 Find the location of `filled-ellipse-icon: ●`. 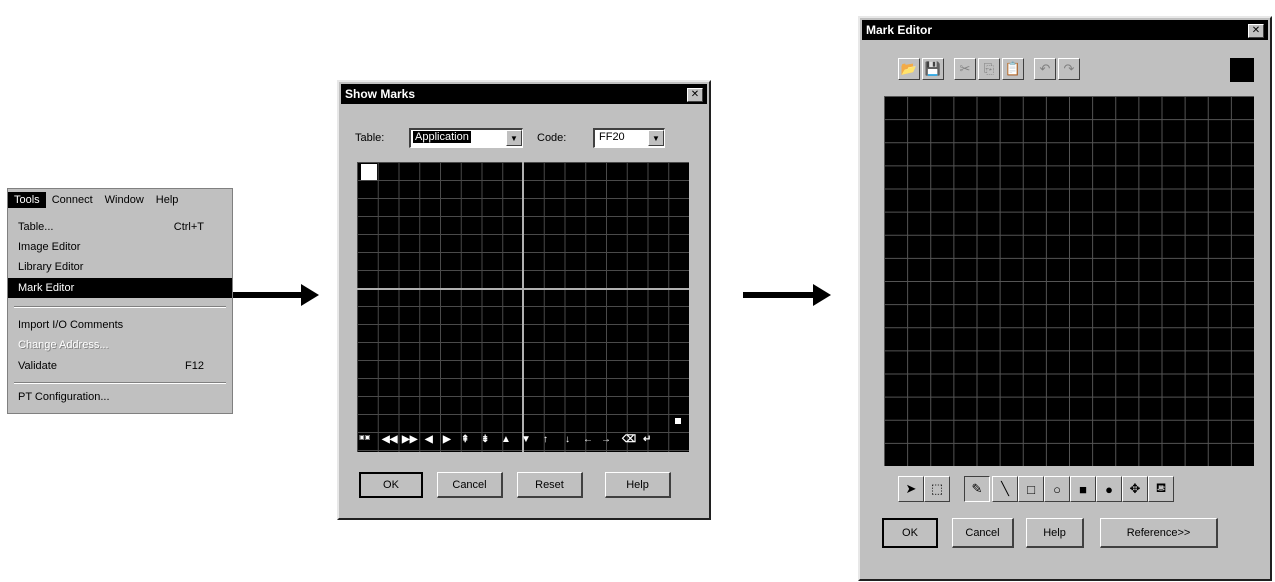

filled-ellipse-icon: ● is located at coordinates (1109, 489).